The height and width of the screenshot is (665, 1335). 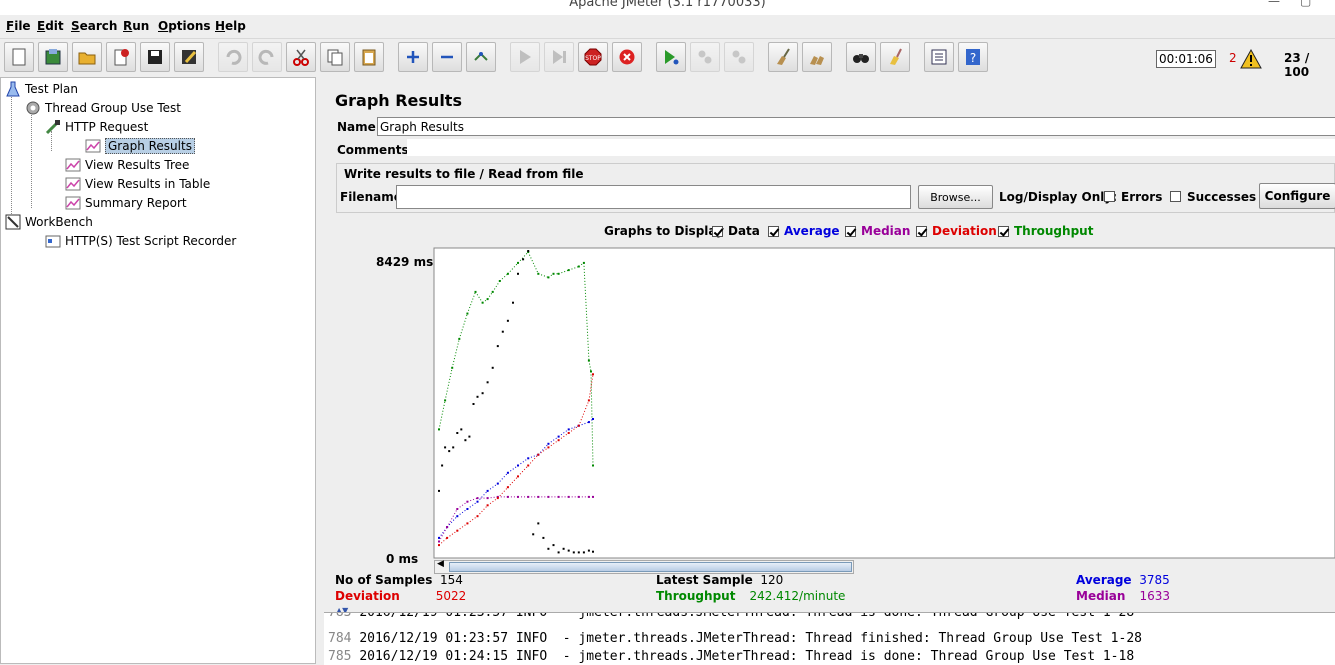 I want to click on help-button: ?, so click(x=973, y=57).